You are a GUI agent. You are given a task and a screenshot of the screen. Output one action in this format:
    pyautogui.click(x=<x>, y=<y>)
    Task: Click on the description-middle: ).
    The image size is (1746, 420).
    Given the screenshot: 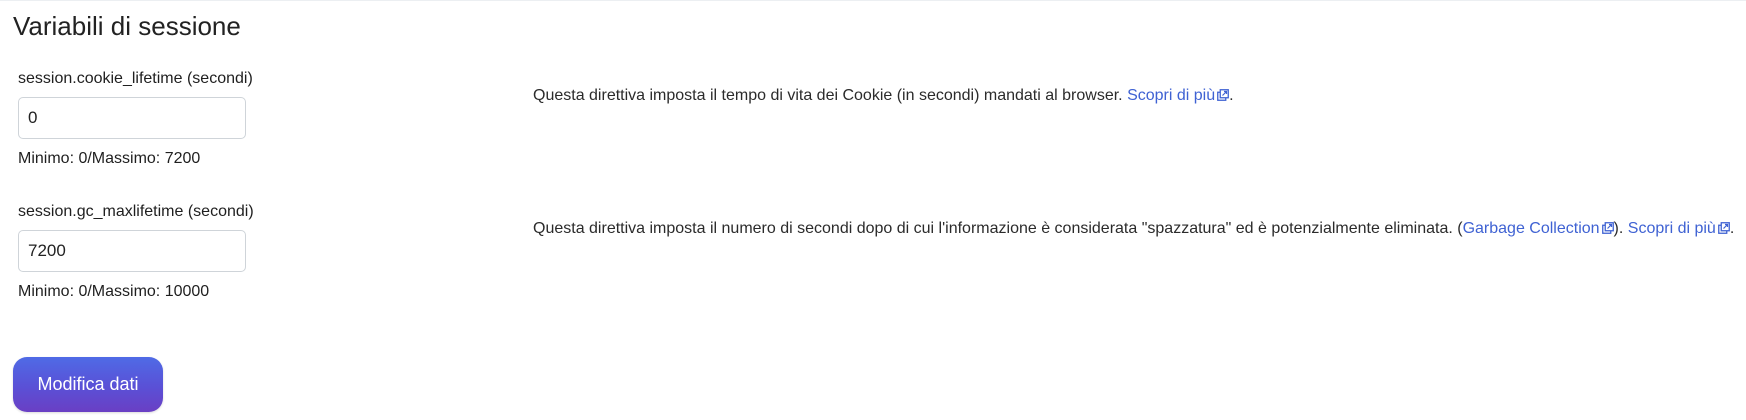 What is the action you would take?
    pyautogui.click(x=1620, y=228)
    